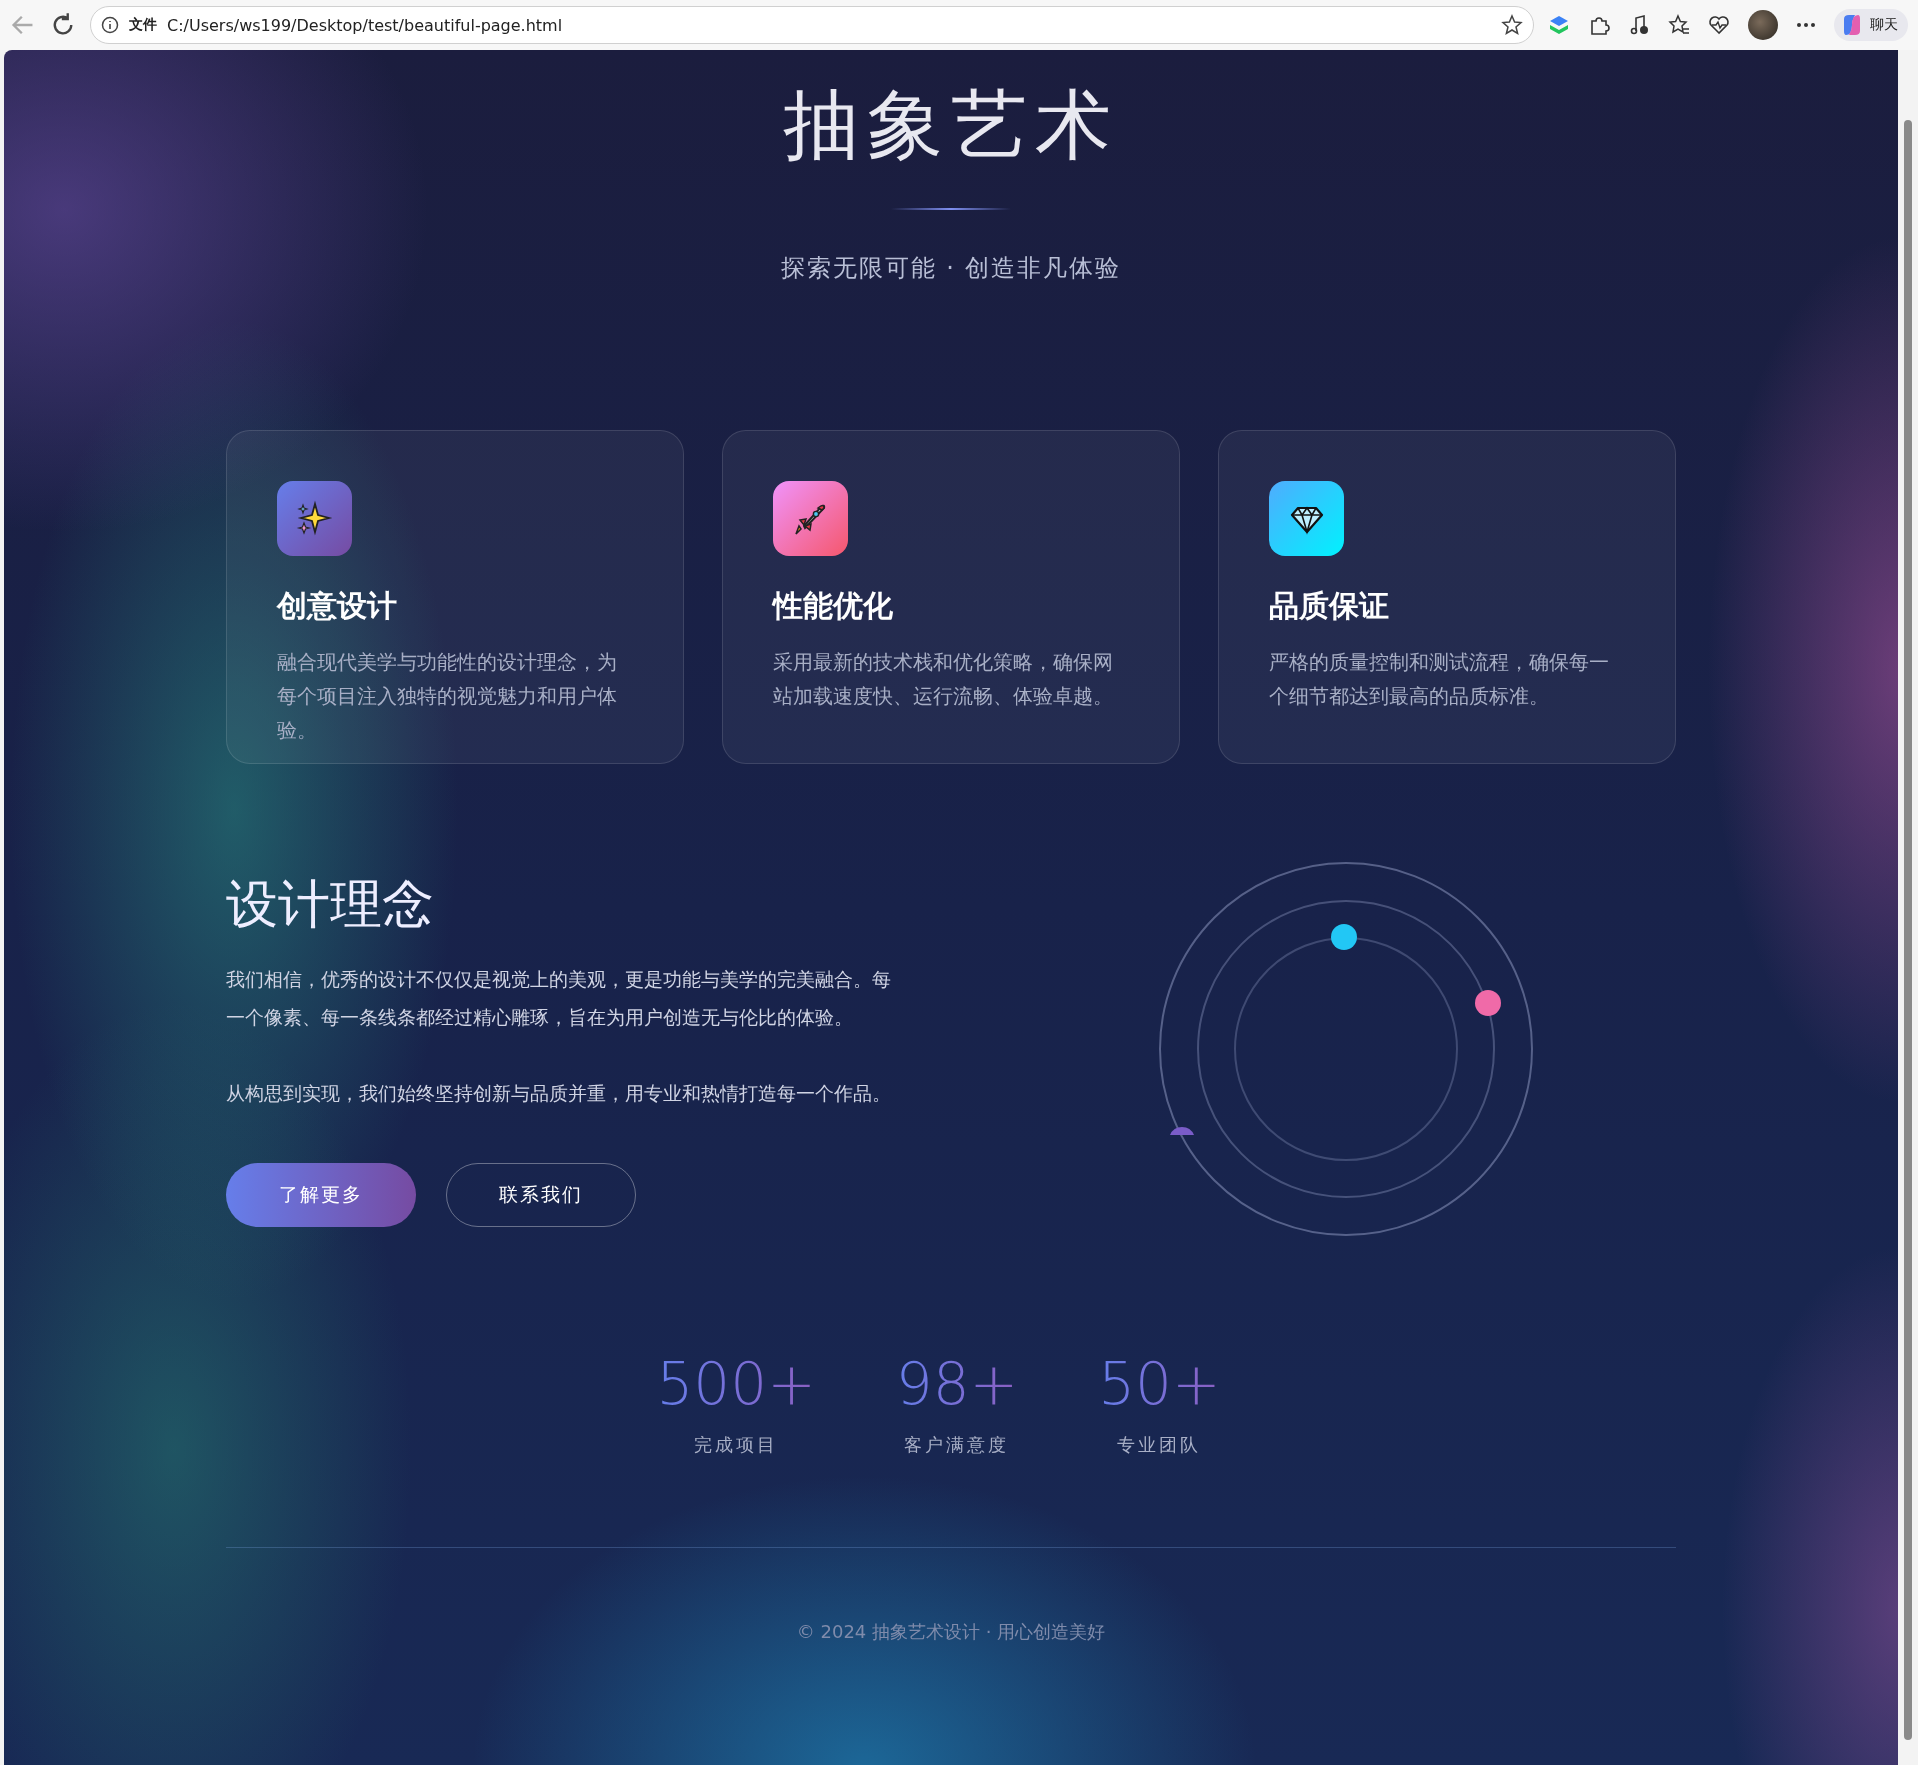  I want to click on favorites-icon, so click(1679, 25).